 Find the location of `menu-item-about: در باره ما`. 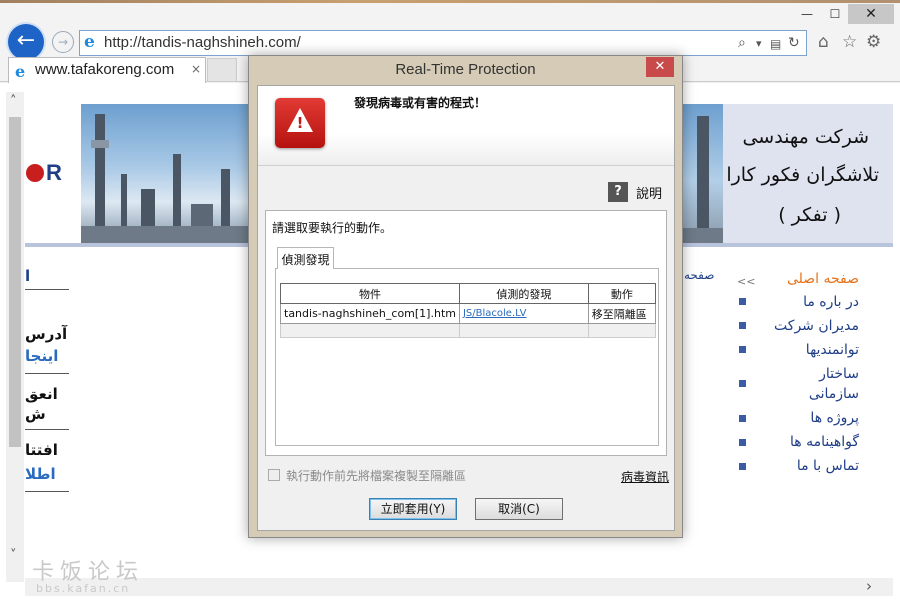

menu-item-about: در باره ما is located at coordinates (831, 302).